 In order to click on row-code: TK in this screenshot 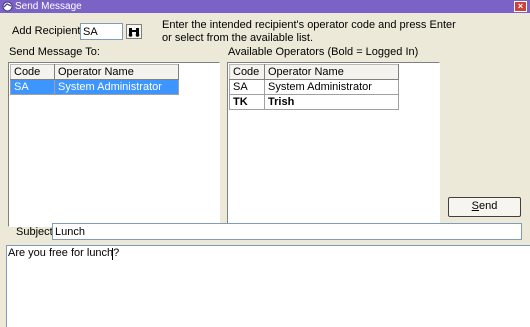, I will do `click(247, 102)`.